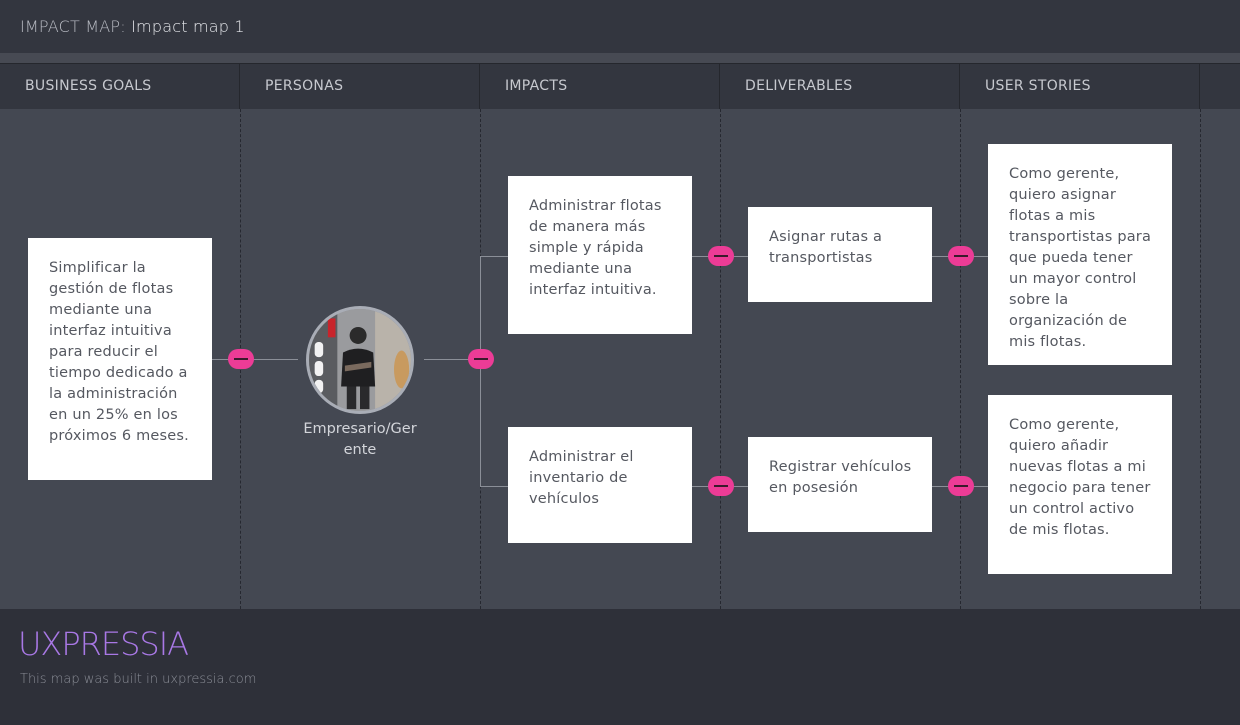  What do you see at coordinates (1038, 86) in the screenshot?
I see `column-header-label: USER STORIES` at bounding box center [1038, 86].